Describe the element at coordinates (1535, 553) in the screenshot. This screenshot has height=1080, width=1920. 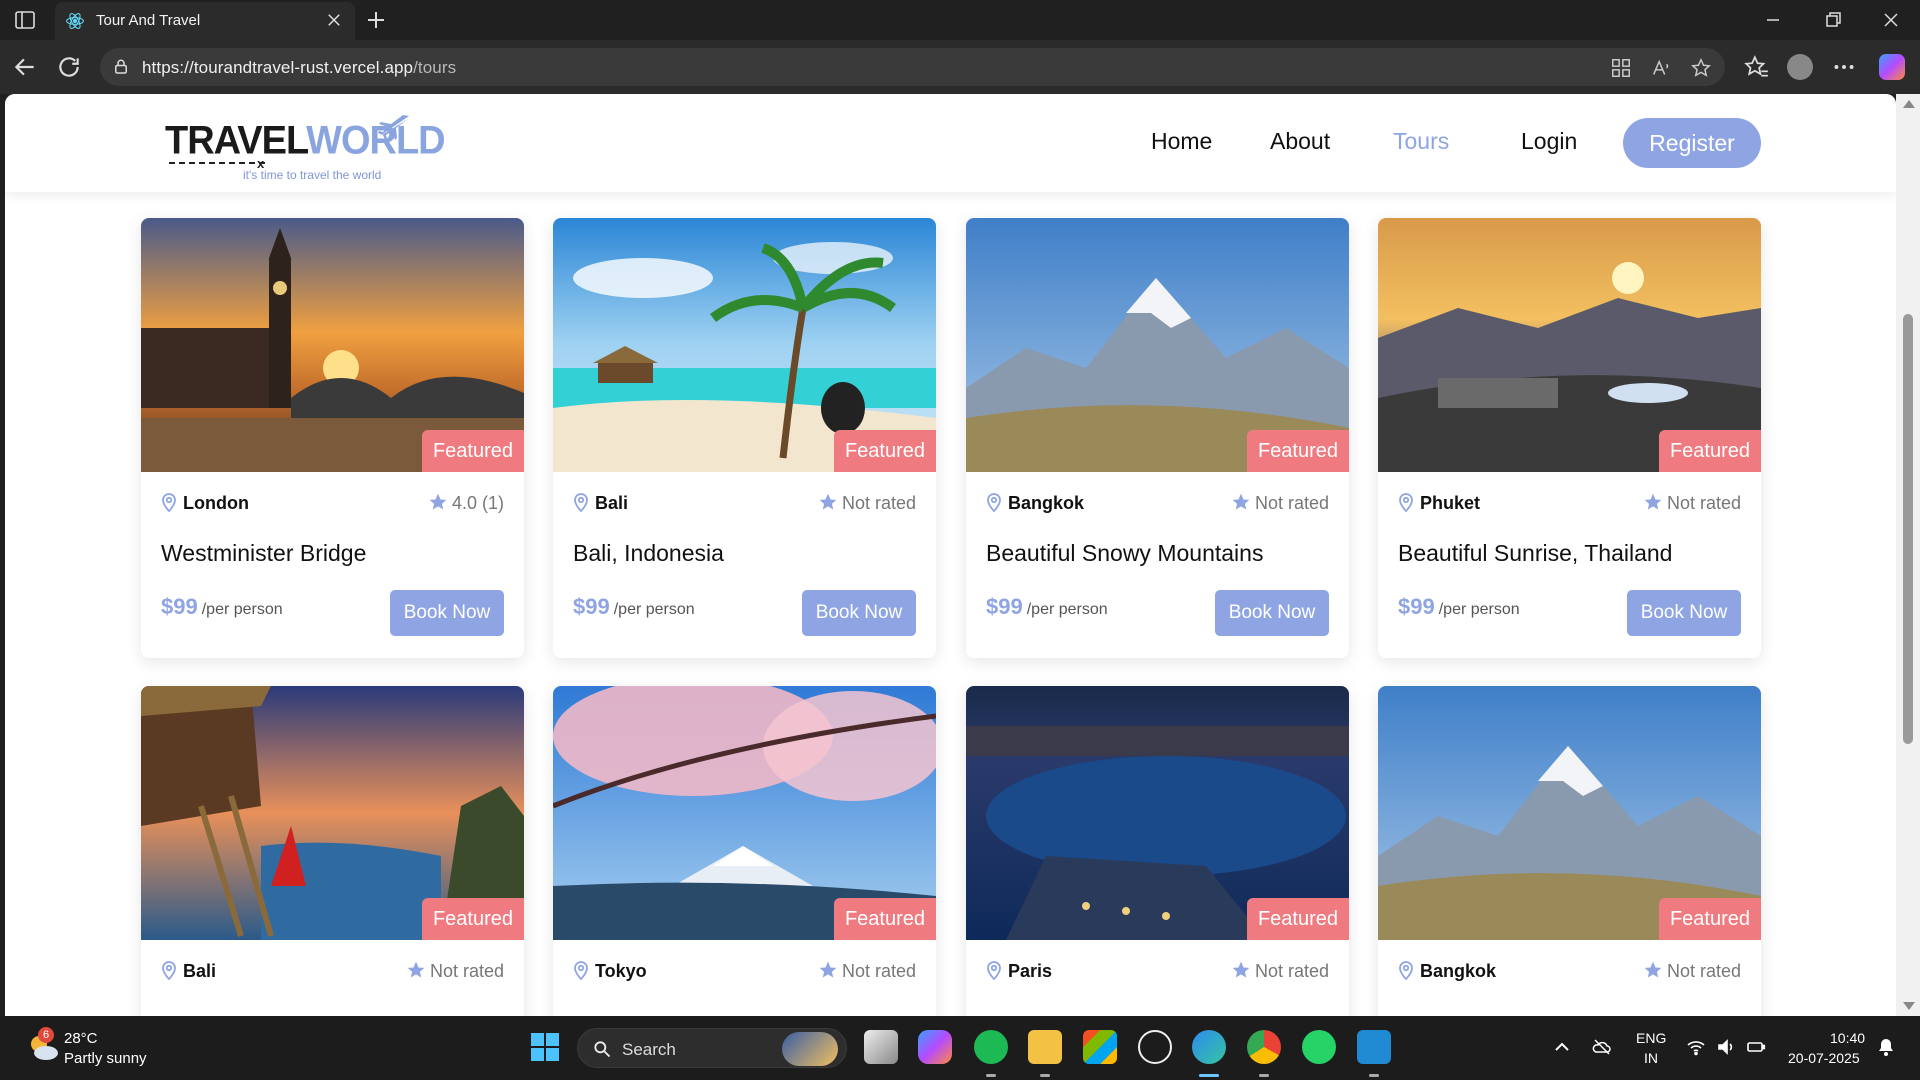
I see `tour-title: Beautiful Sunrise, Thailand` at that location.